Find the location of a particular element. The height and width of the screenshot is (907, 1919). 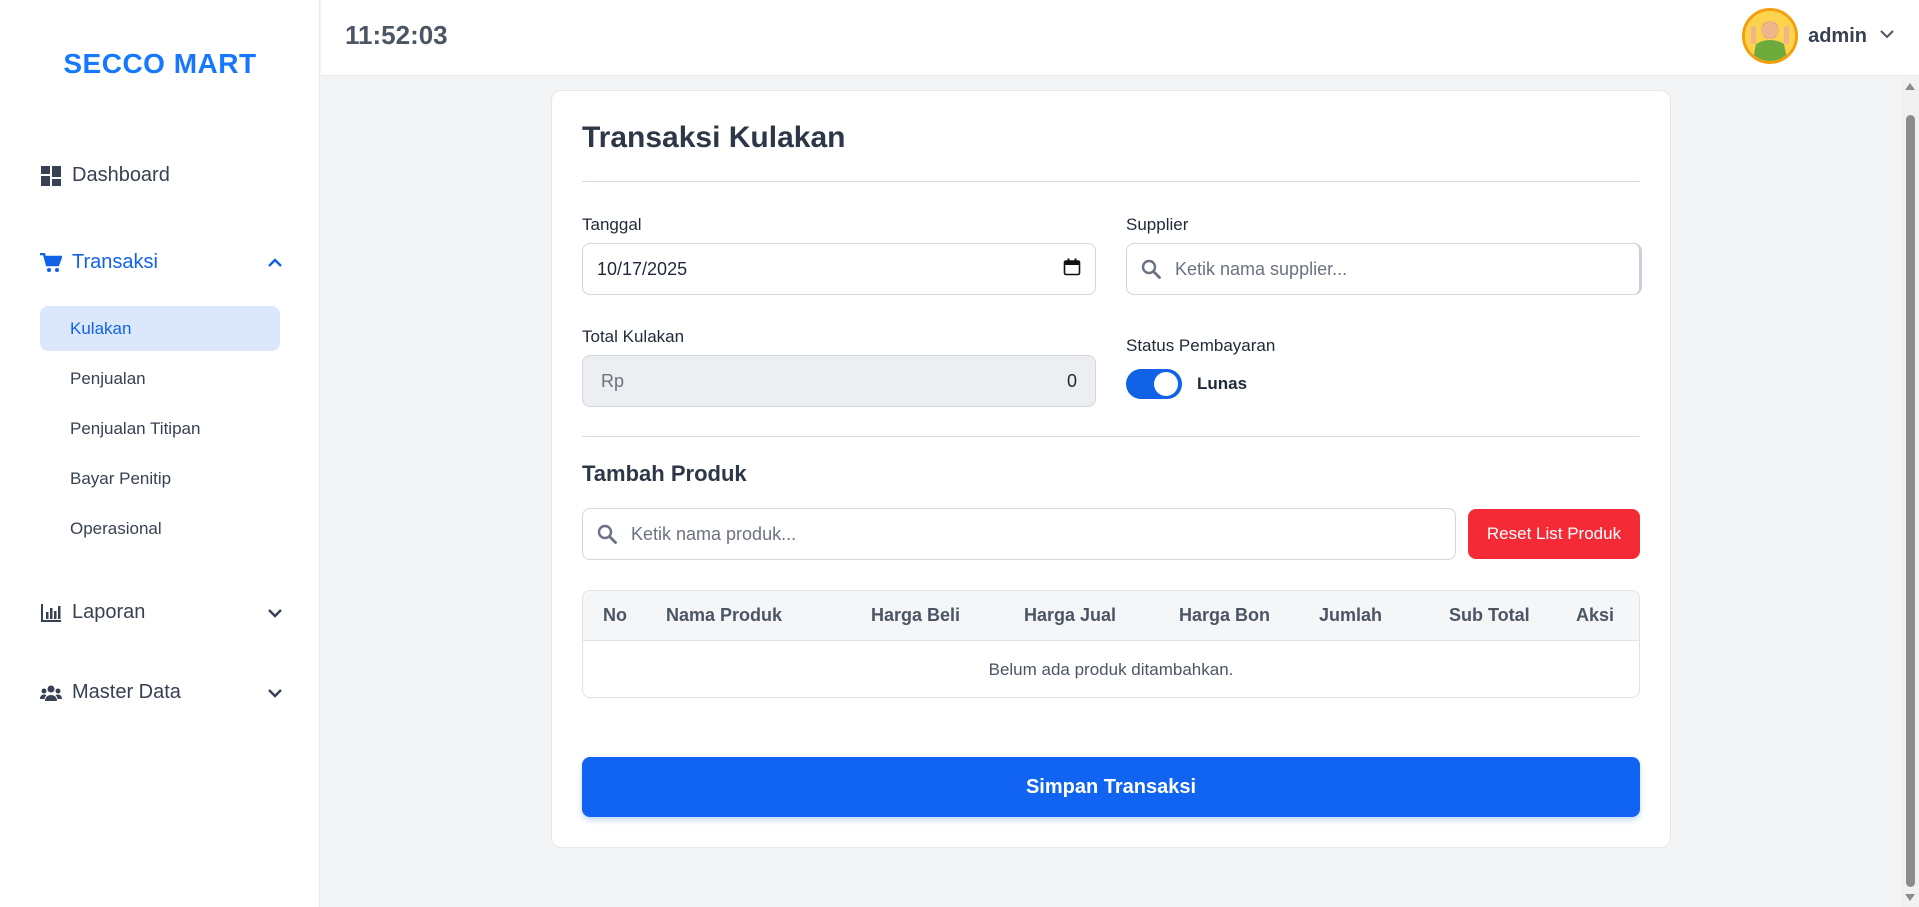

sidebar-item-label: Laporan is located at coordinates (109, 612).